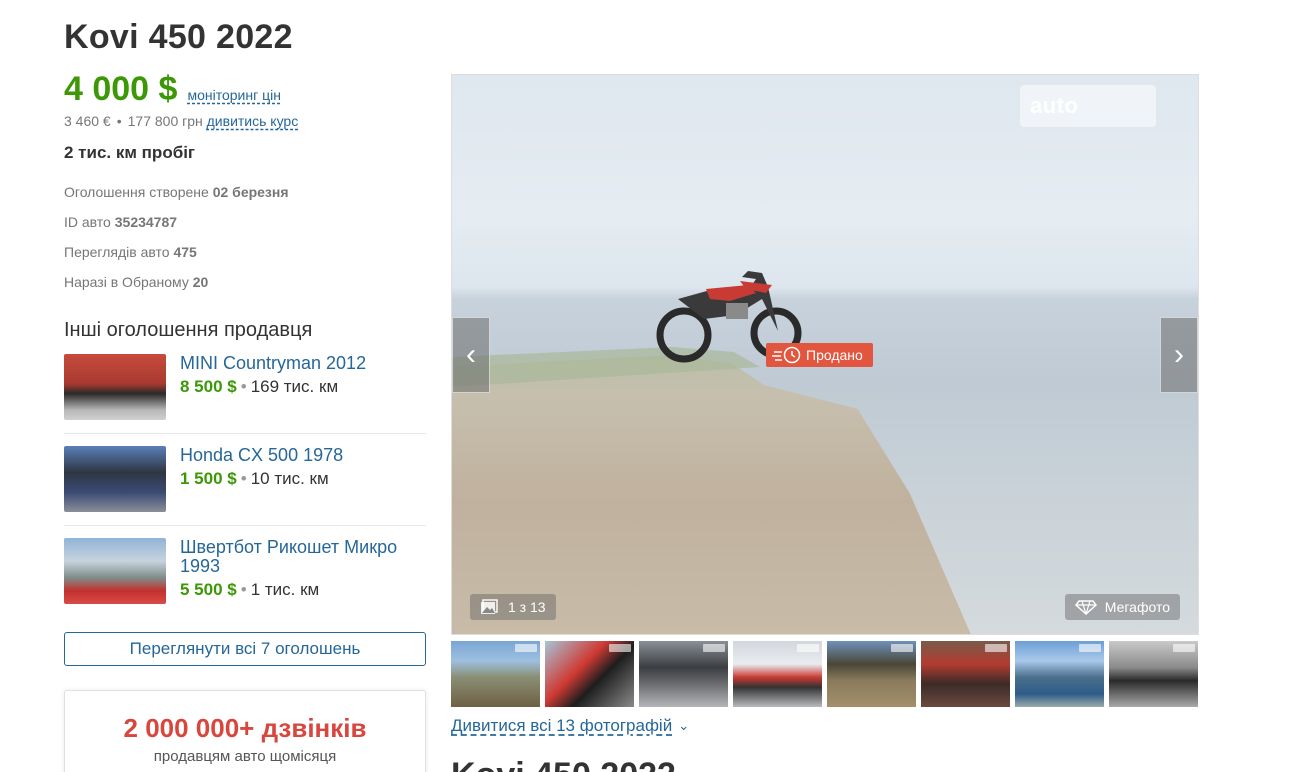 The height and width of the screenshot is (772, 1296). Describe the element at coordinates (303, 557) in the screenshot. I see `other-listing-title: Швертбот Рикошет Микро 1993` at that location.